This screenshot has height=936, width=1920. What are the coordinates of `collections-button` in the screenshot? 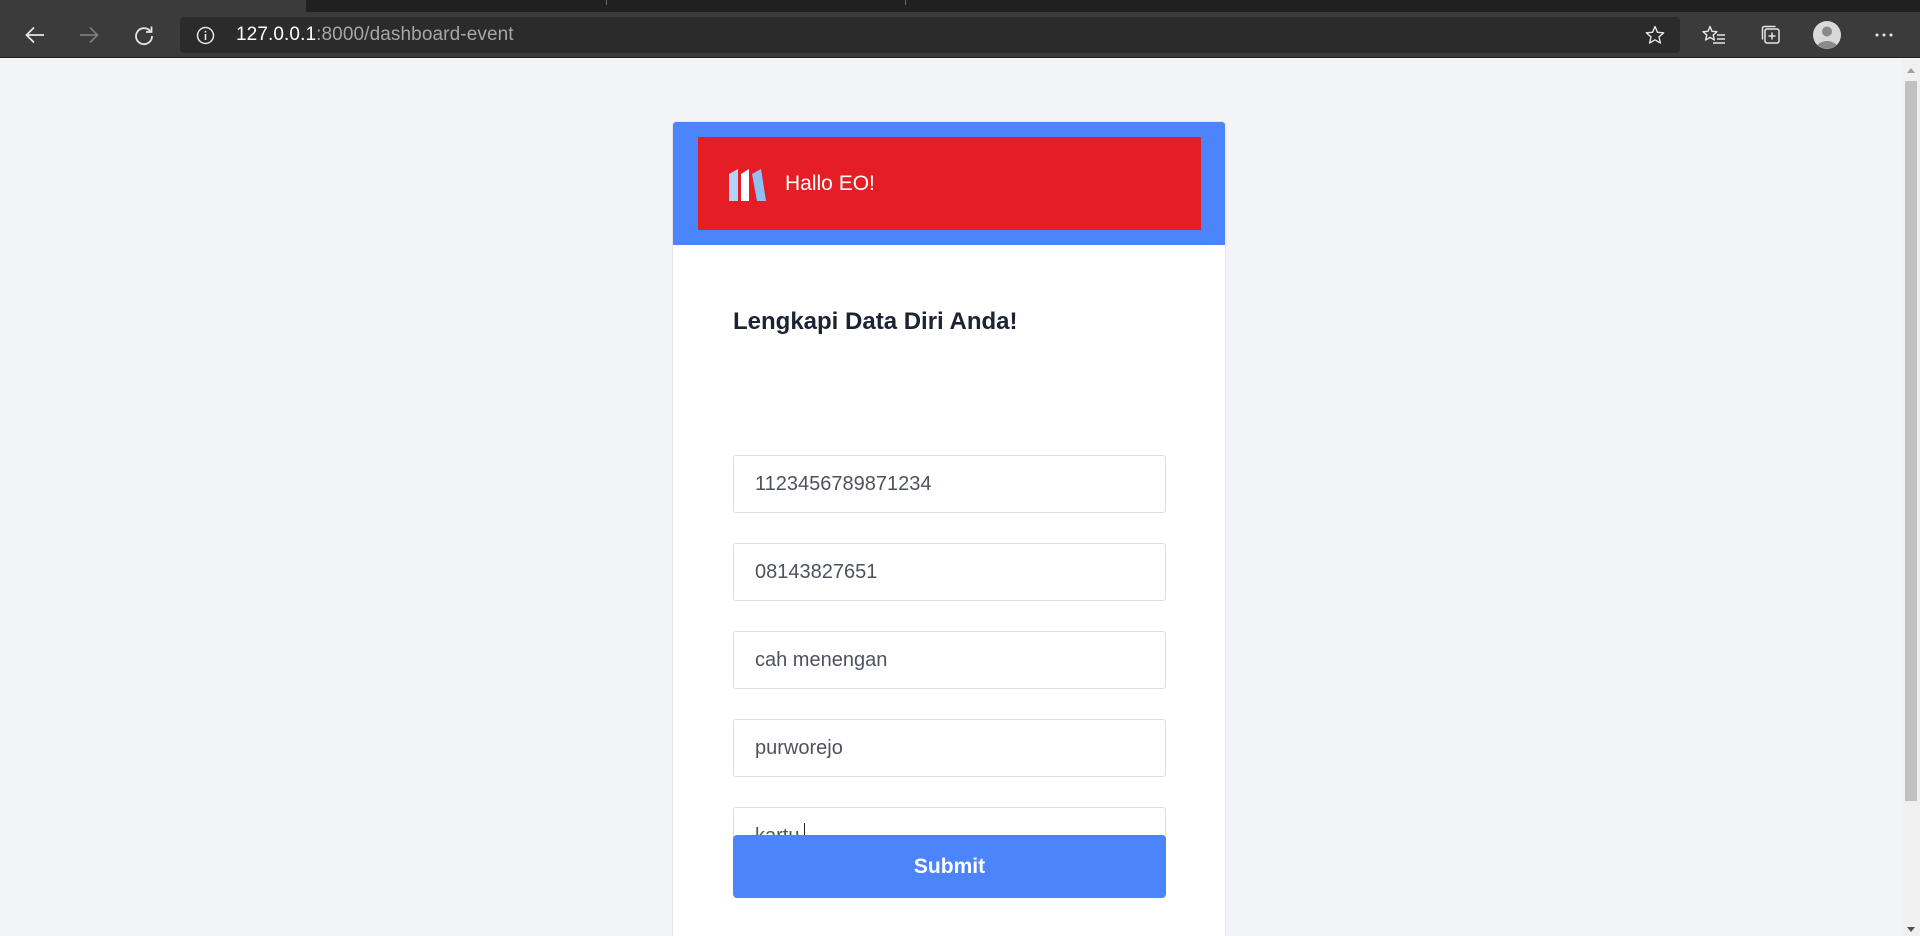 It's located at (1771, 35).